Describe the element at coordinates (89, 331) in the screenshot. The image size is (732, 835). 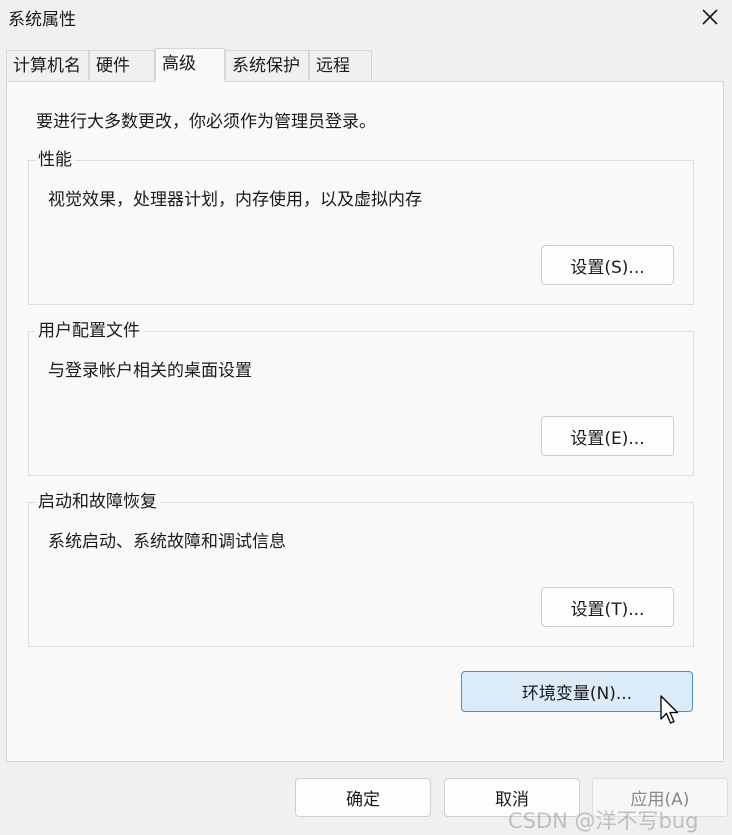
I see `group-title-user-profiles: 用户配置文件` at that location.